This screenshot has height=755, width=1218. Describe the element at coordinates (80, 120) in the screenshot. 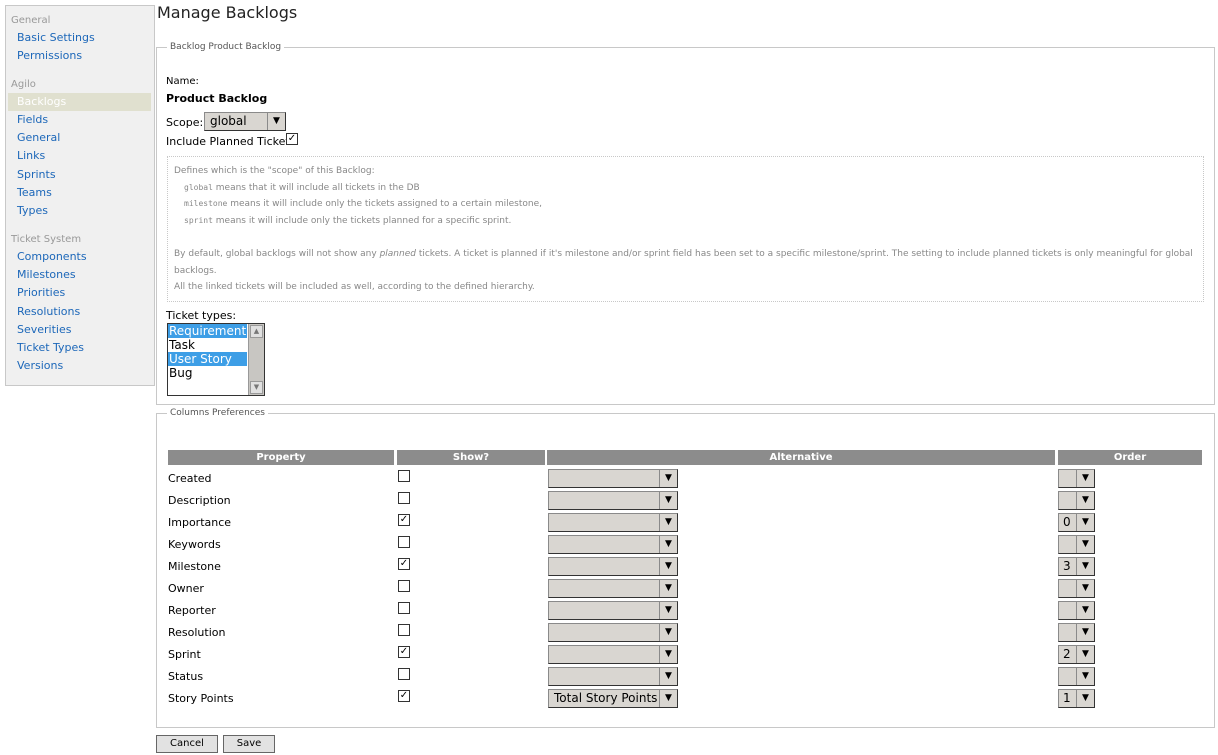

I see `sidebar-item-fields: Fields` at that location.